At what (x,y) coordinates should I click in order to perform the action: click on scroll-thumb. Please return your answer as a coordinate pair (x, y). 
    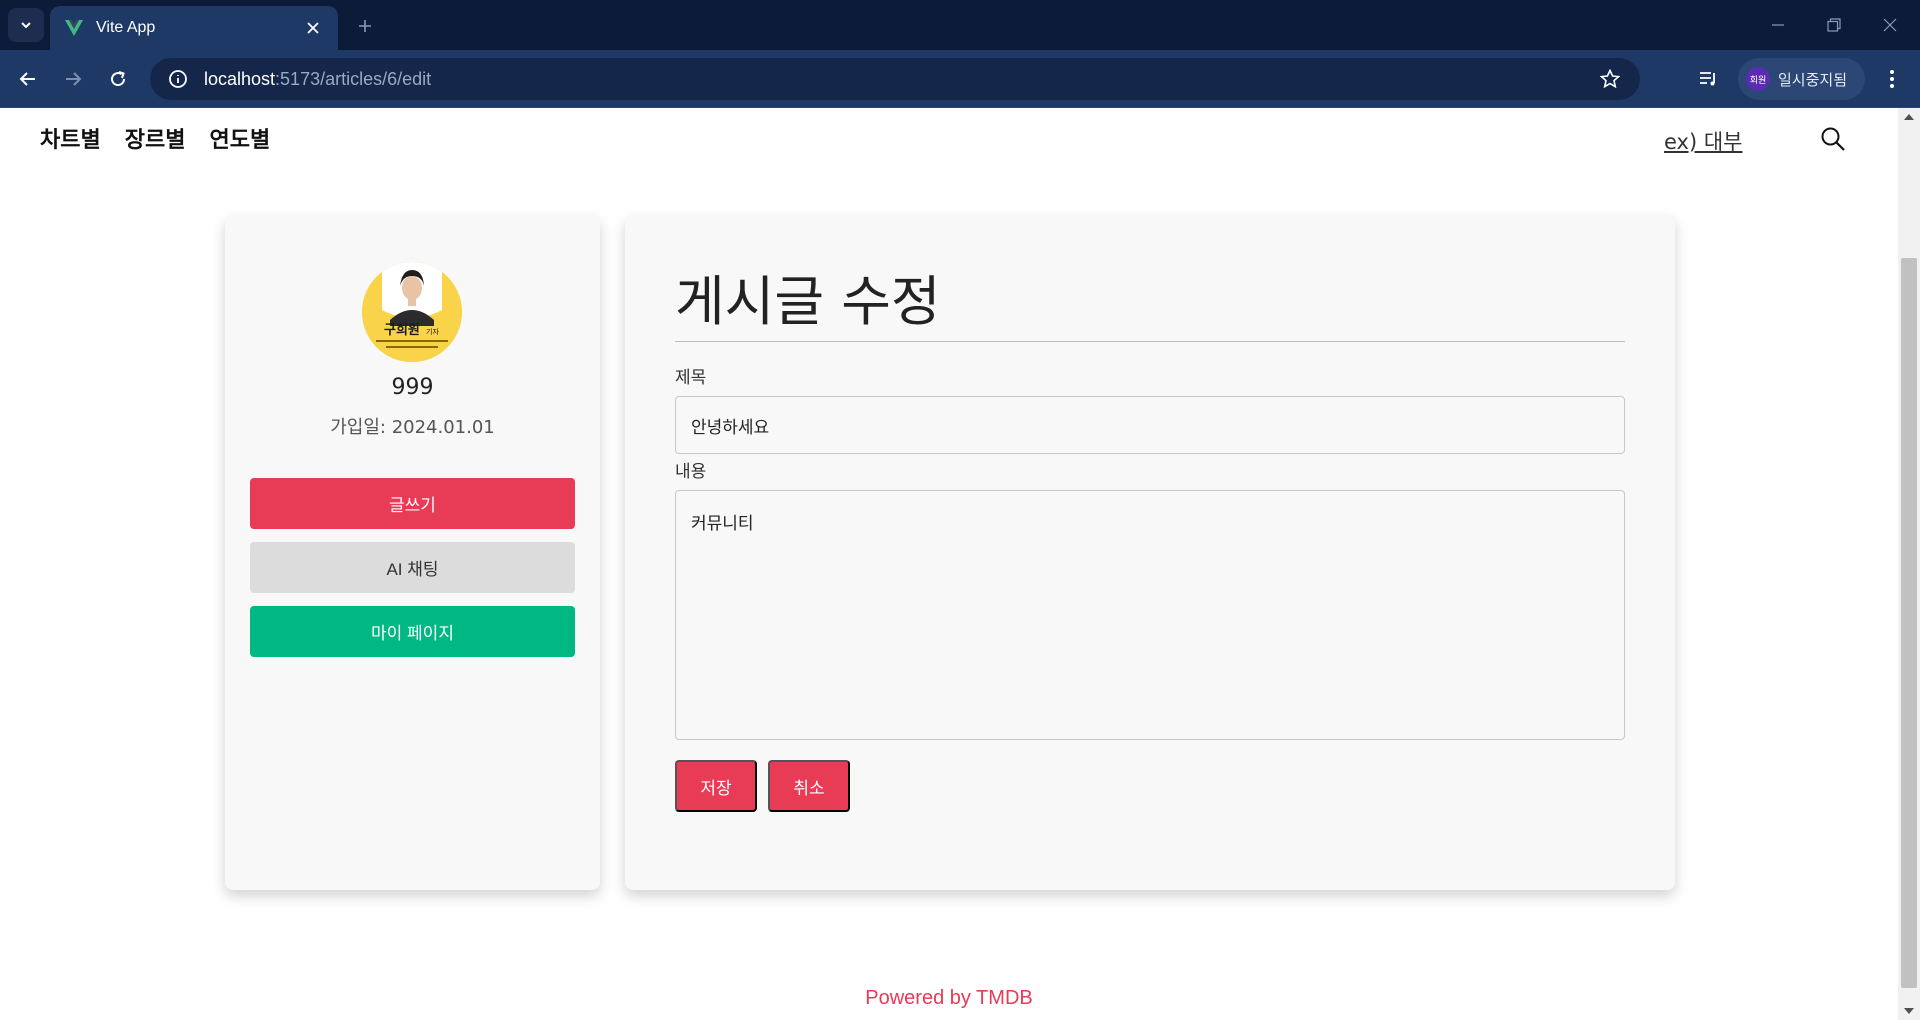
    Looking at the image, I should click on (1909, 623).